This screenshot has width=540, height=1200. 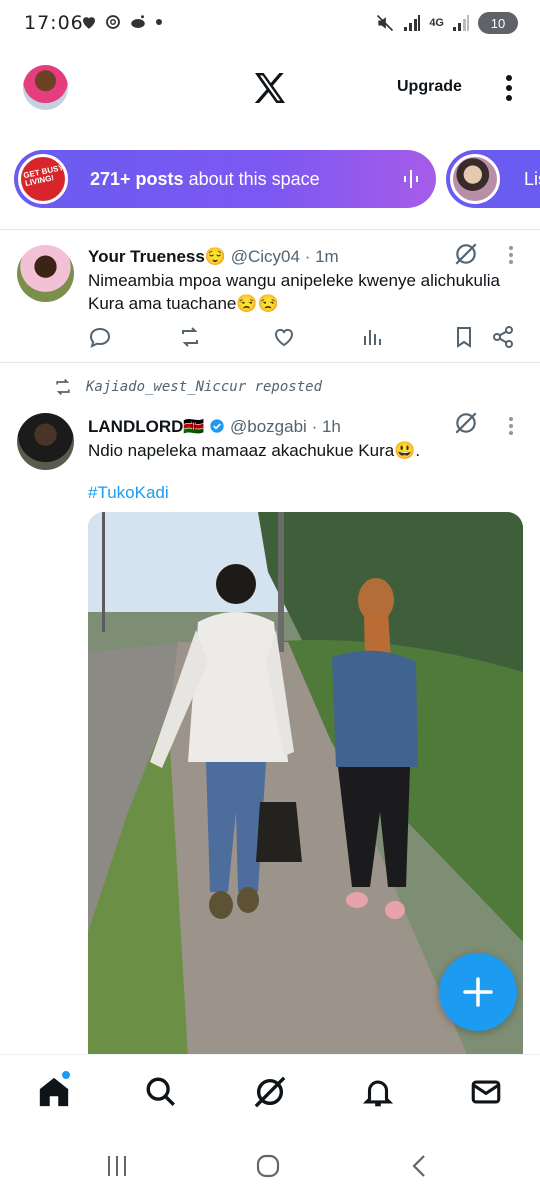 I want to click on top-header: Upgrade, so click(x=270, y=88).